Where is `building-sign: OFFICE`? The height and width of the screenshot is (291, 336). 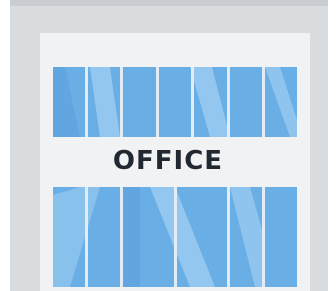
building-sign: OFFICE is located at coordinates (168, 161).